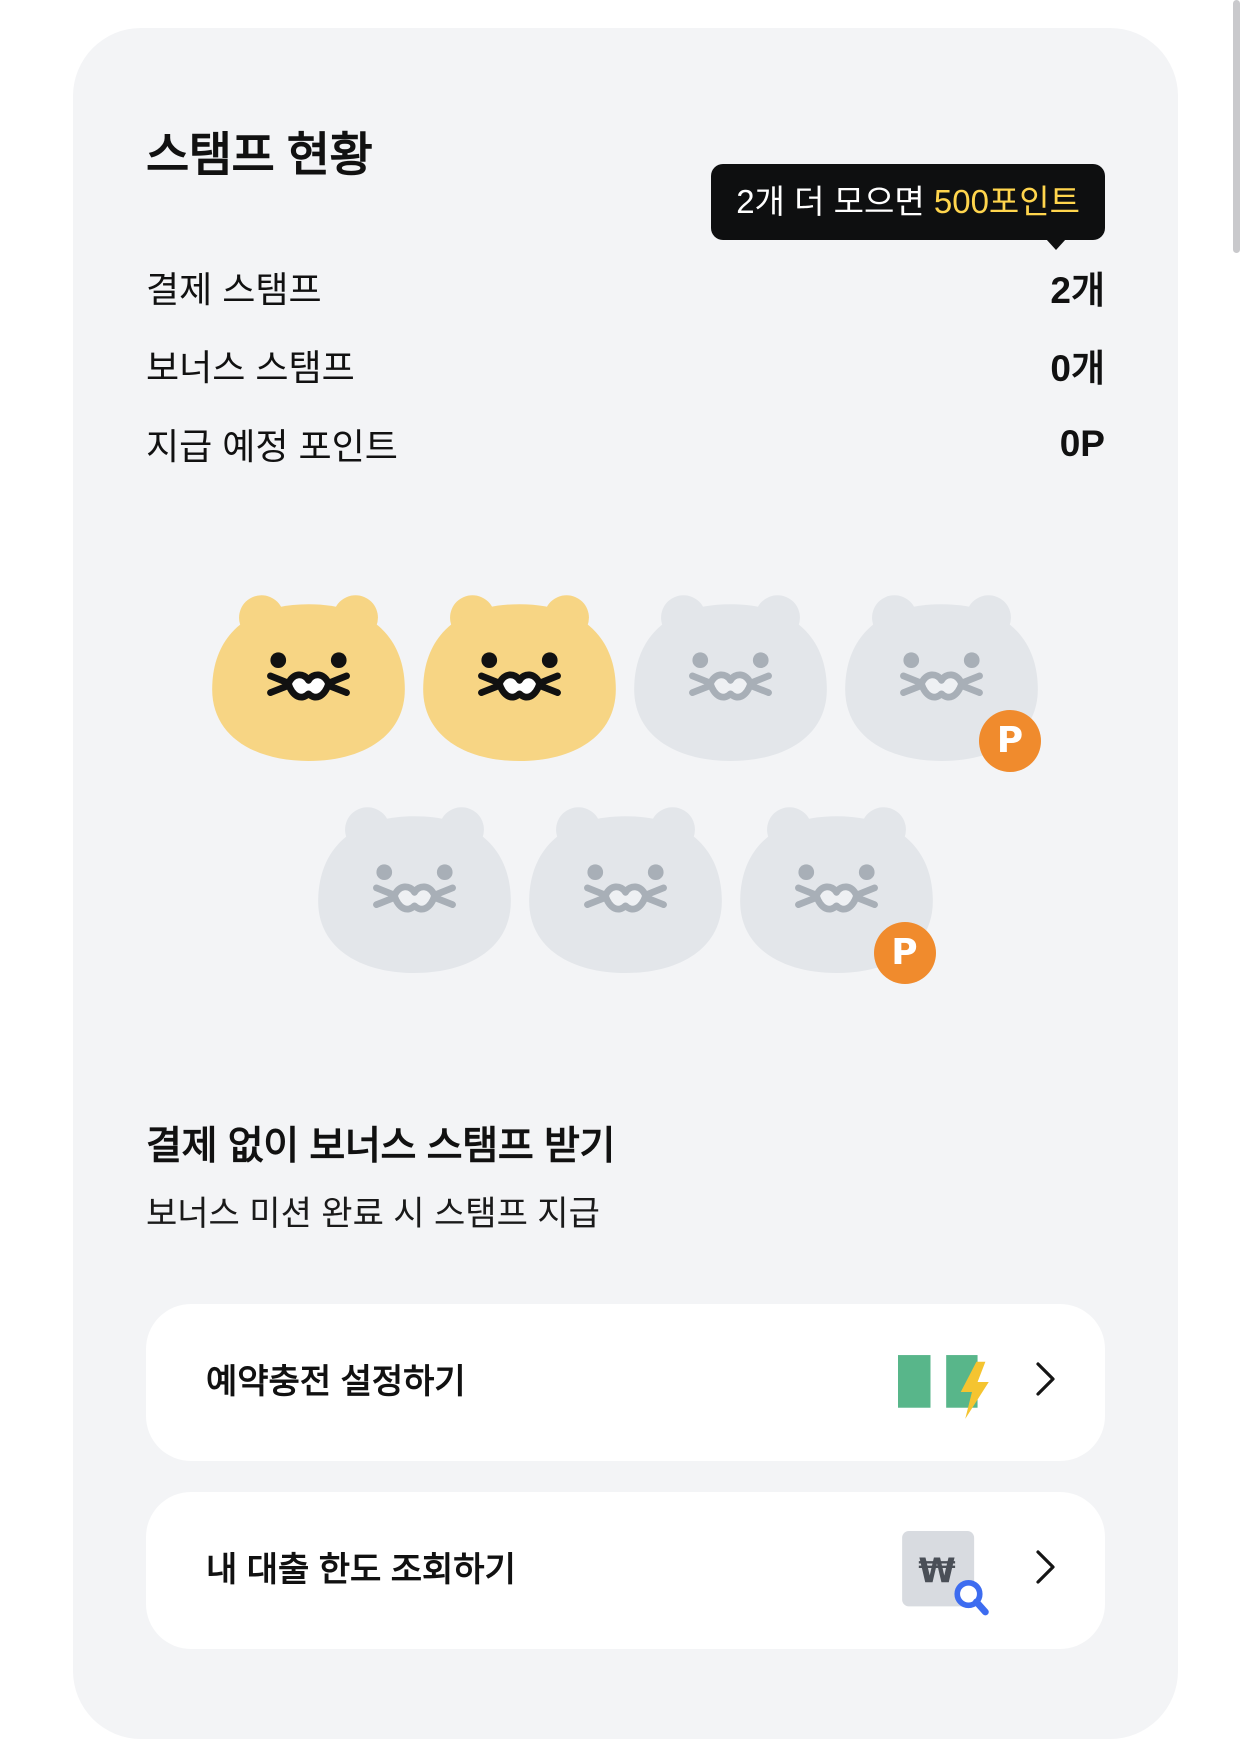 Image resolution: width=1242 pixels, height=1749 pixels. What do you see at coordinates (361, 1570) in the screenshot?
I see `loan-limit-label: 내 대출 한도 조회하기` at bounding box center [361, 1570].